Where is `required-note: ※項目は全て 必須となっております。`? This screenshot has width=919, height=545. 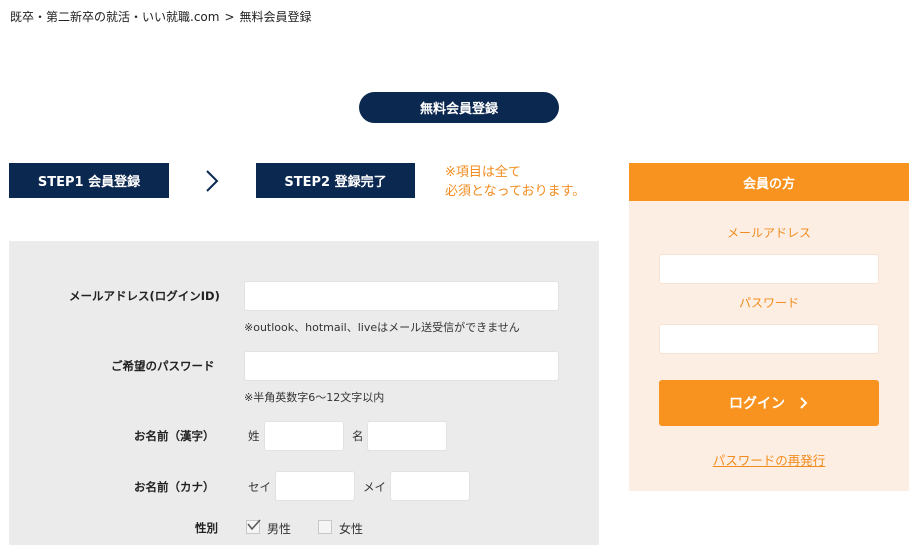 required-note: ※項目は全て 必須となっております。 is located at coordinates (515, 182).